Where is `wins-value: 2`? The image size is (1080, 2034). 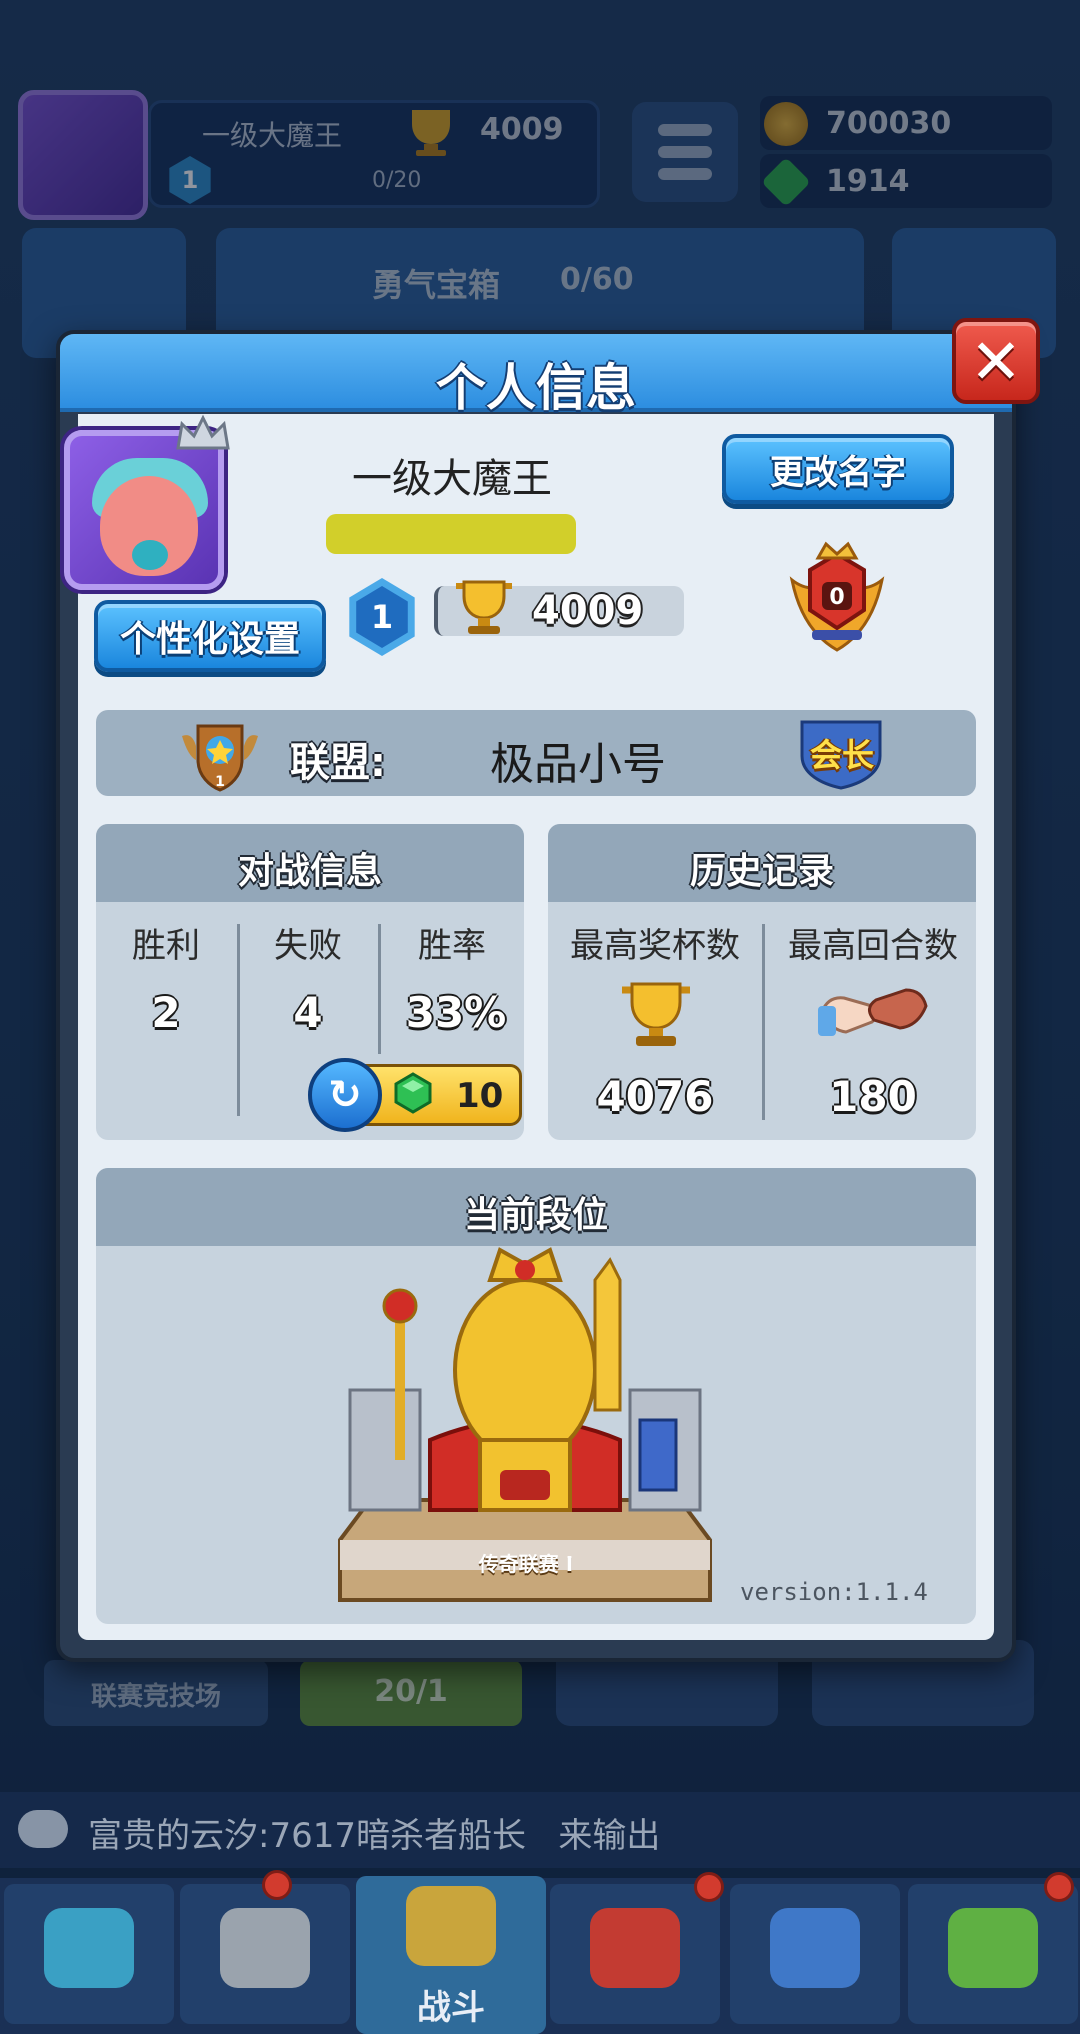 wins-value: 2 is located at coordinates (166, 1012).